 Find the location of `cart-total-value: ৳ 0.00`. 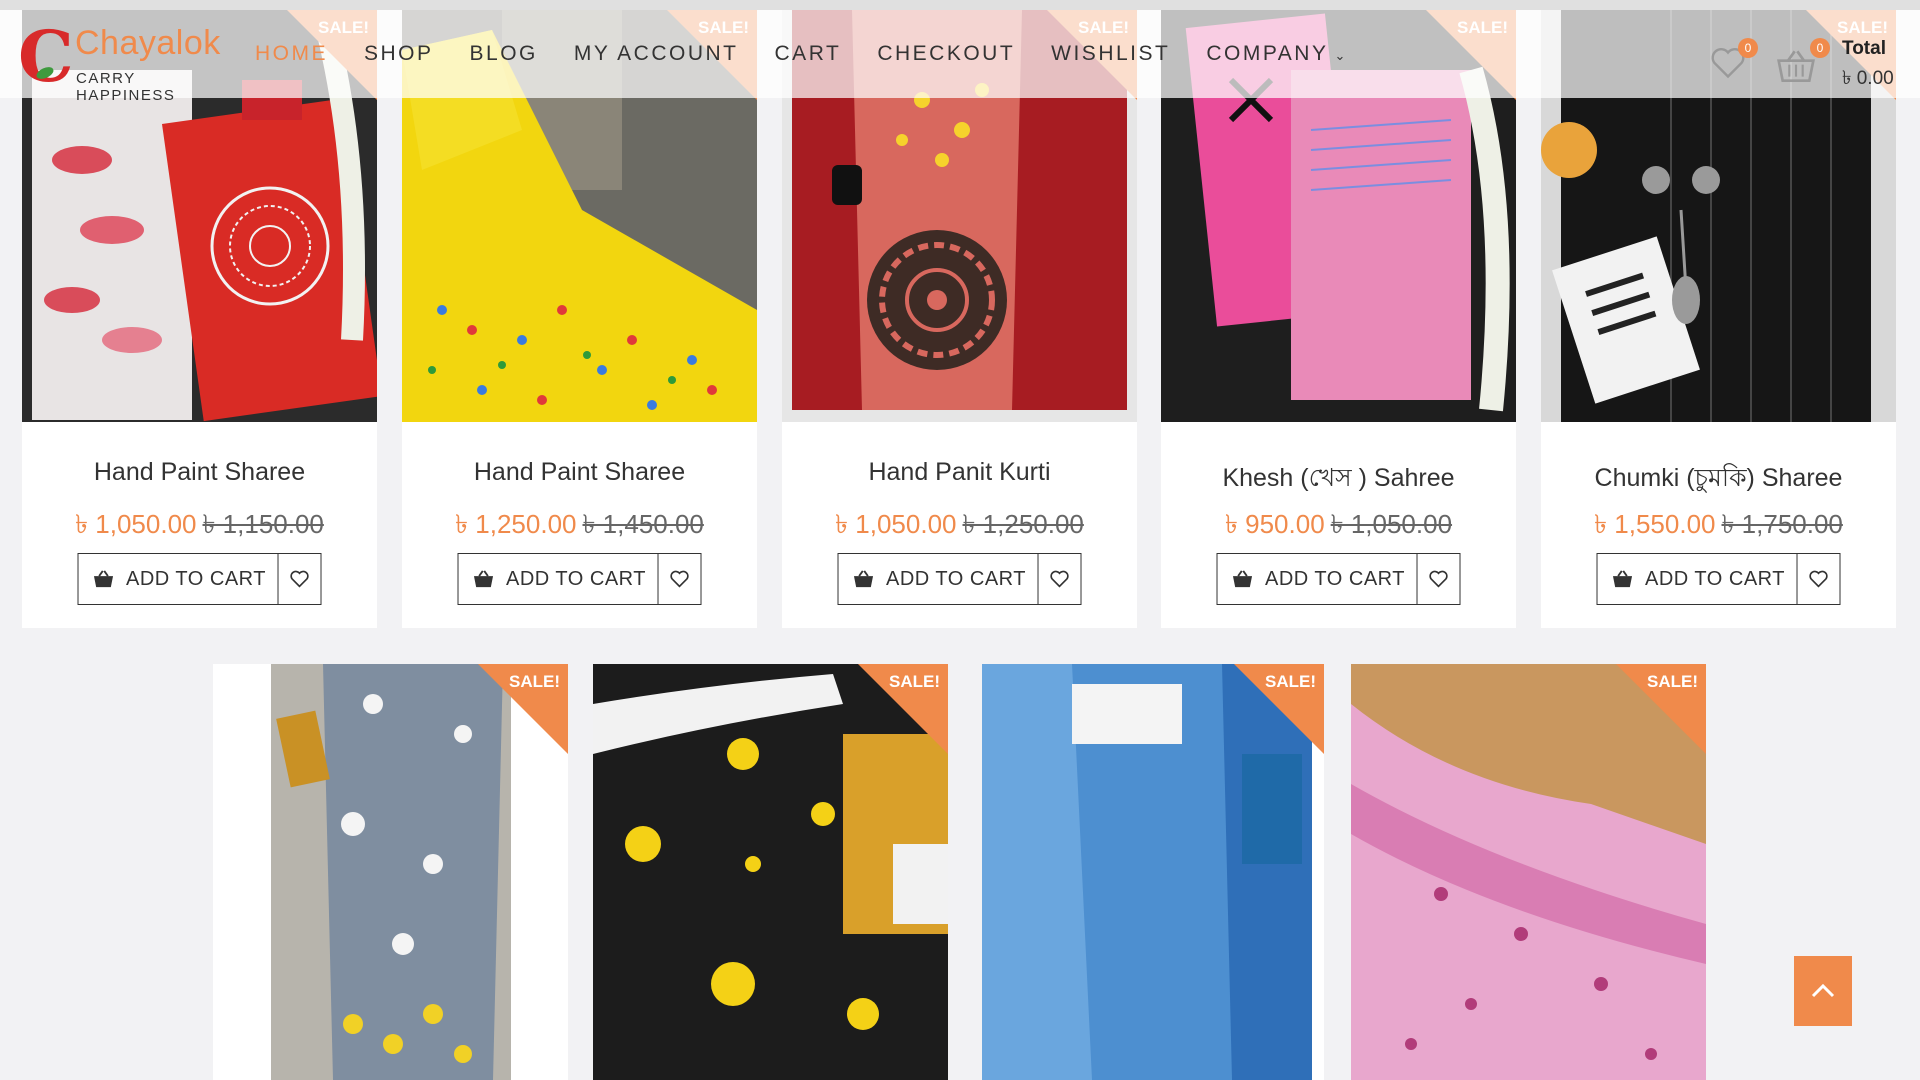

cart-total-value: ৳ 0.00 is located at coordinates (1868, 78).